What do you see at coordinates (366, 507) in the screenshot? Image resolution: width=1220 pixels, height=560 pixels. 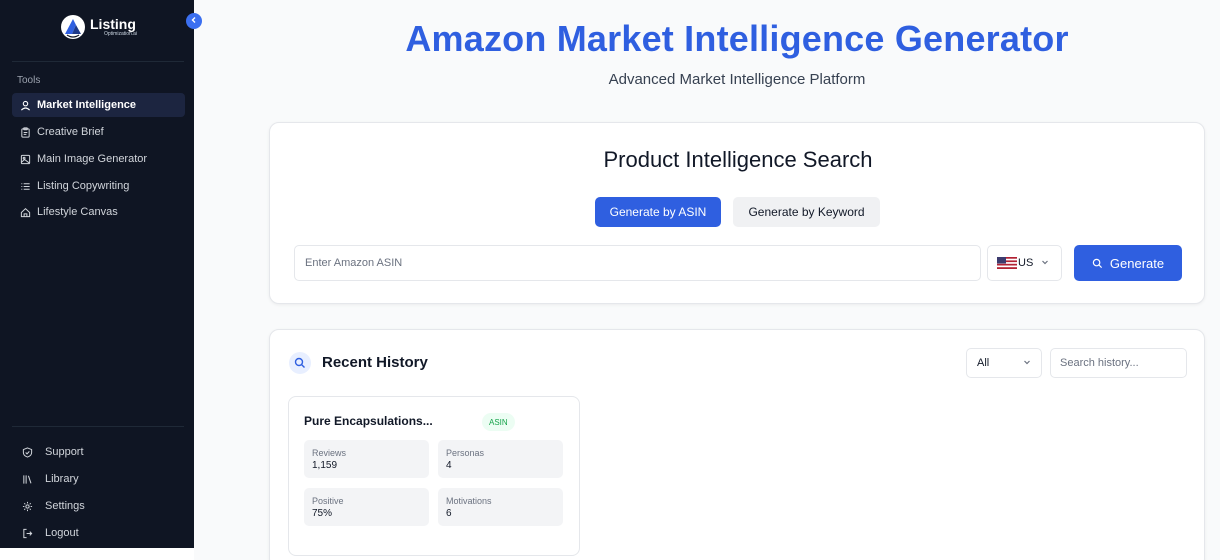 I see `stat-positive: Positive 75%` at bounding box center [366, 507].